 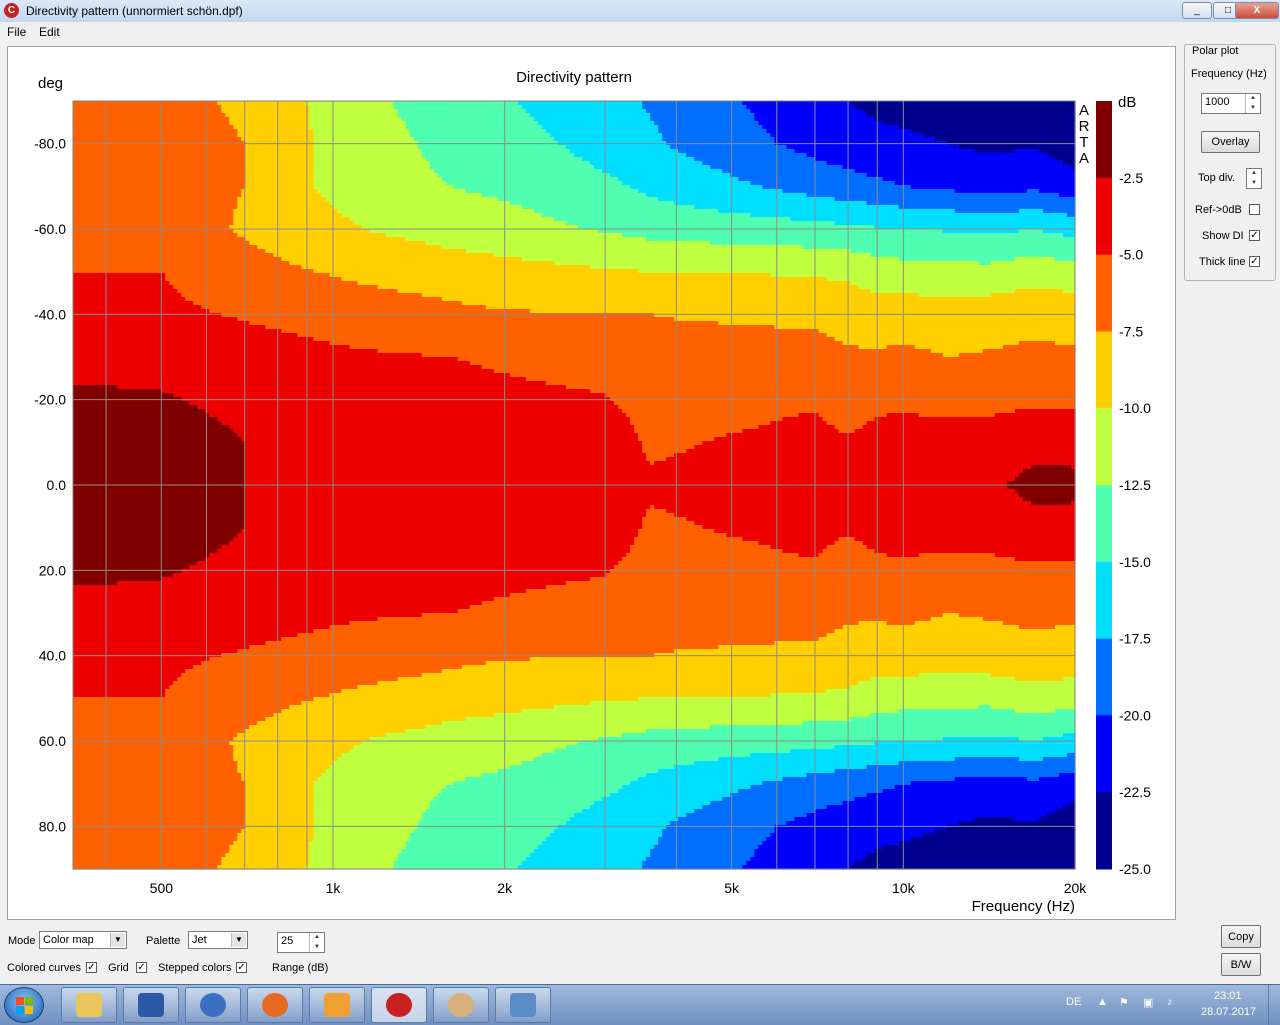 What do you see at coordinates (16, 32) in the screenshot?
I see `menu-file: File` at bounding box center [16, 32].